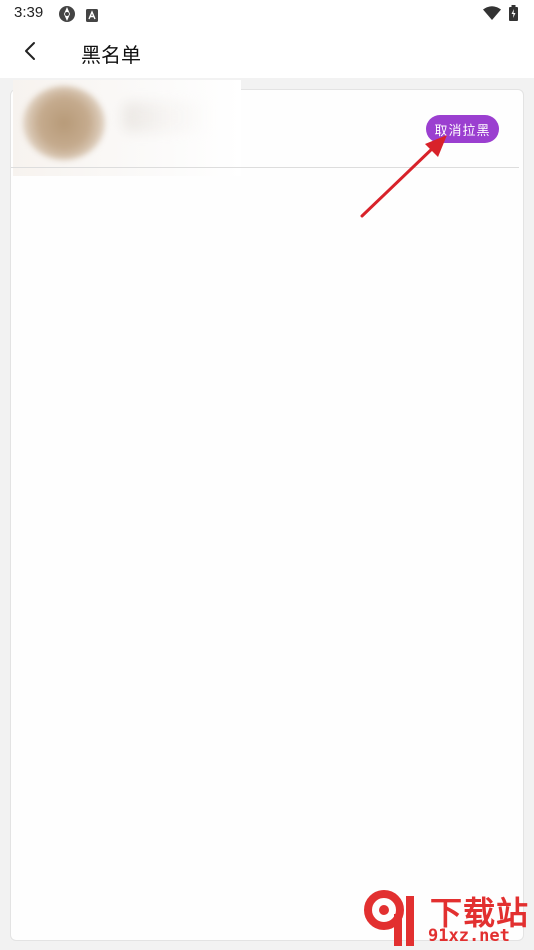  What do you see at coordinates (447, 918) in the screenshot?
I see `watermark: 下载站 91xz.net` at bounding box center [447, 918].